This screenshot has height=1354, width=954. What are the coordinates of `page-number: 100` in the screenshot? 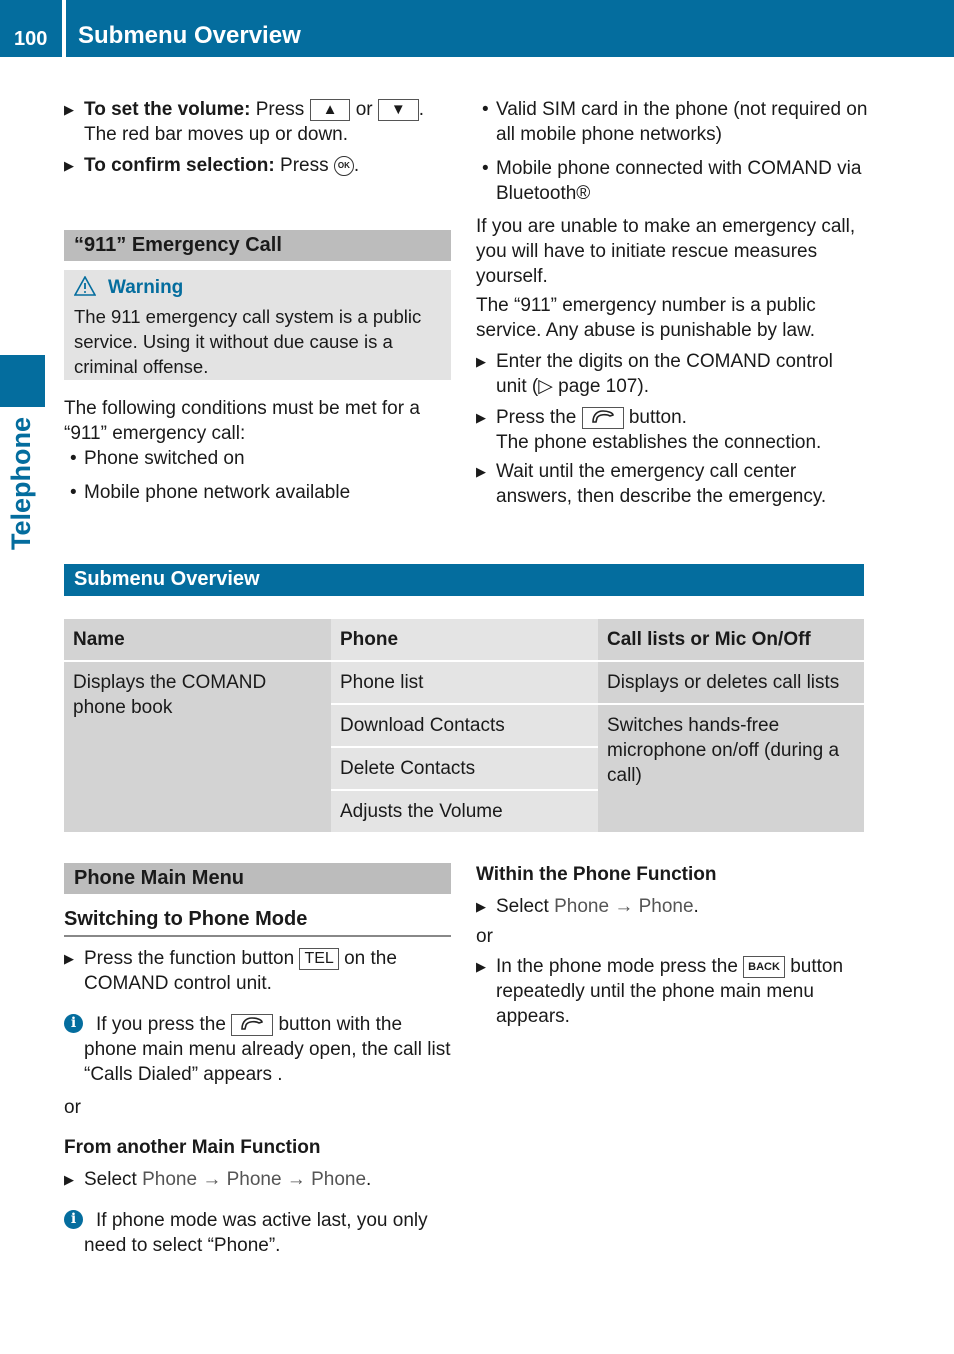 It's located at (31, 39).